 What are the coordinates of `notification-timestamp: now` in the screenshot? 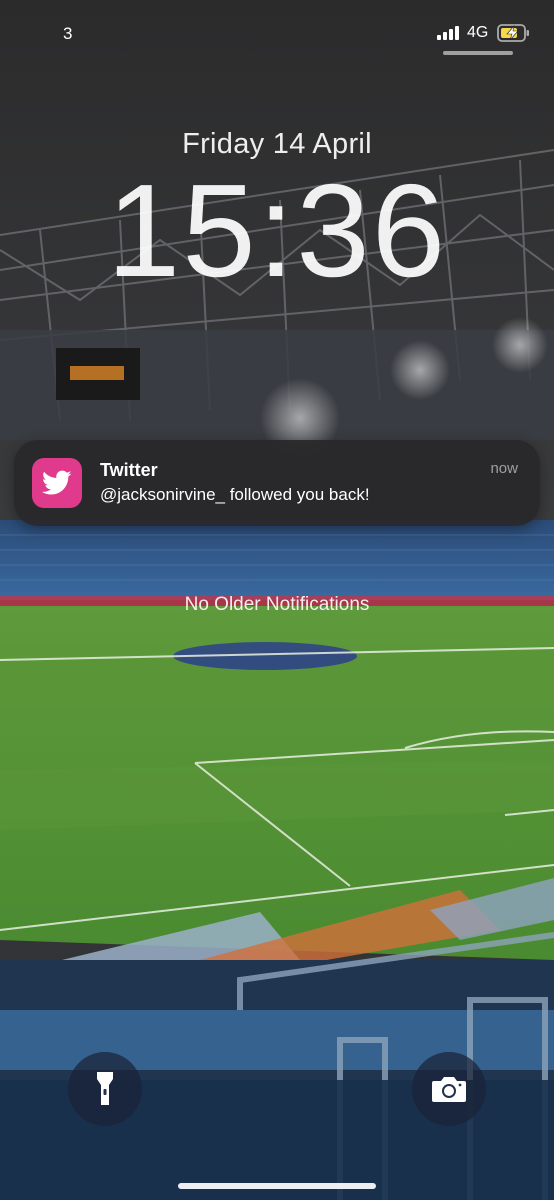 It's located at (504, 468).